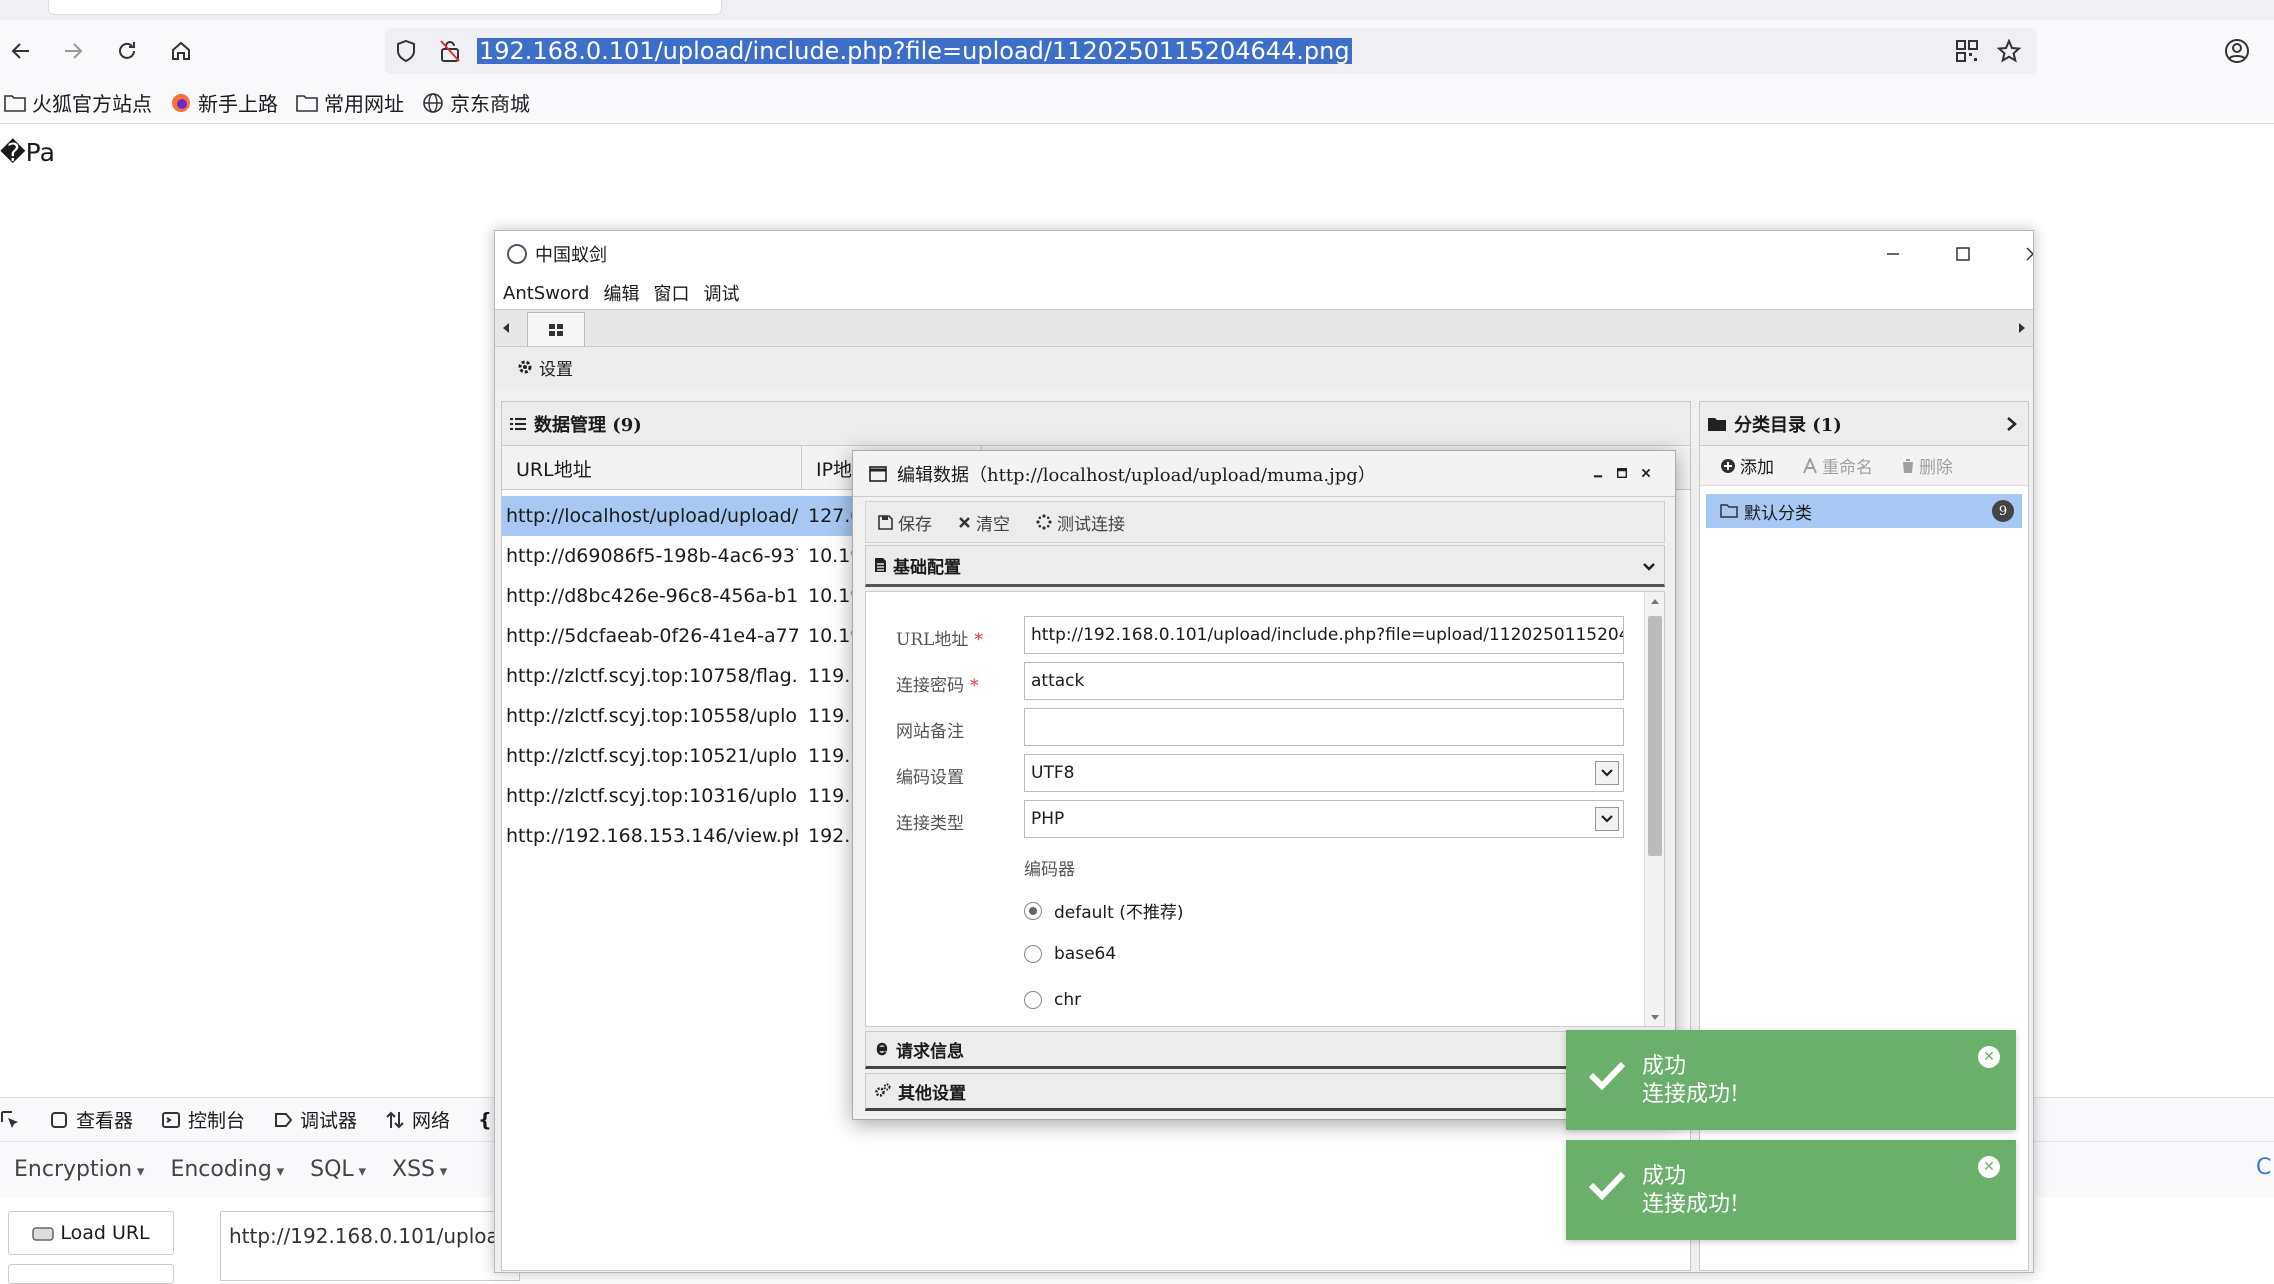  I want to click on table-row: http://zlctf.scyj.top:10558/upload 119.1, so click(682, 716).